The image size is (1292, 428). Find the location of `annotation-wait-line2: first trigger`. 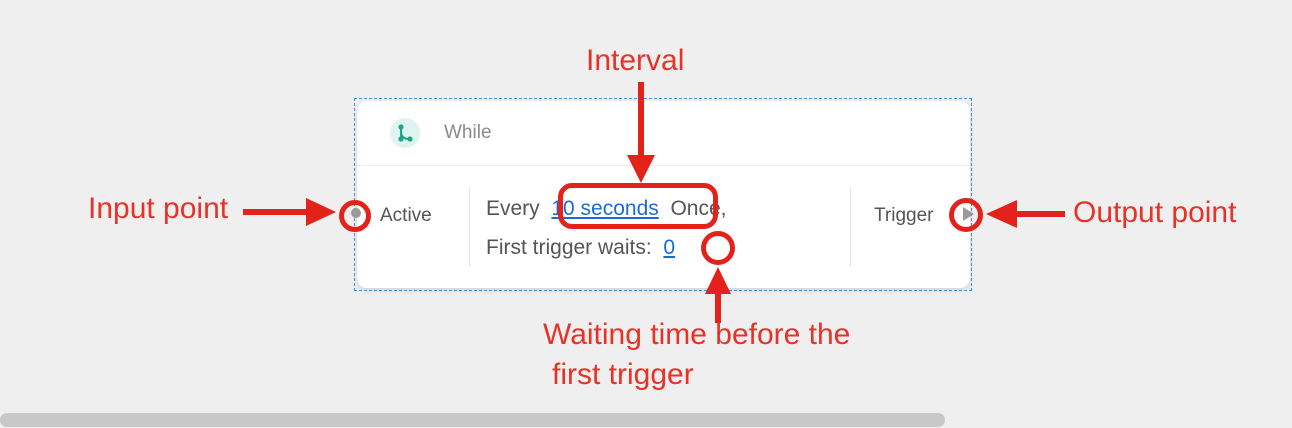

annotation-wait-line2: first trigger is located at coordinates (623, 374).